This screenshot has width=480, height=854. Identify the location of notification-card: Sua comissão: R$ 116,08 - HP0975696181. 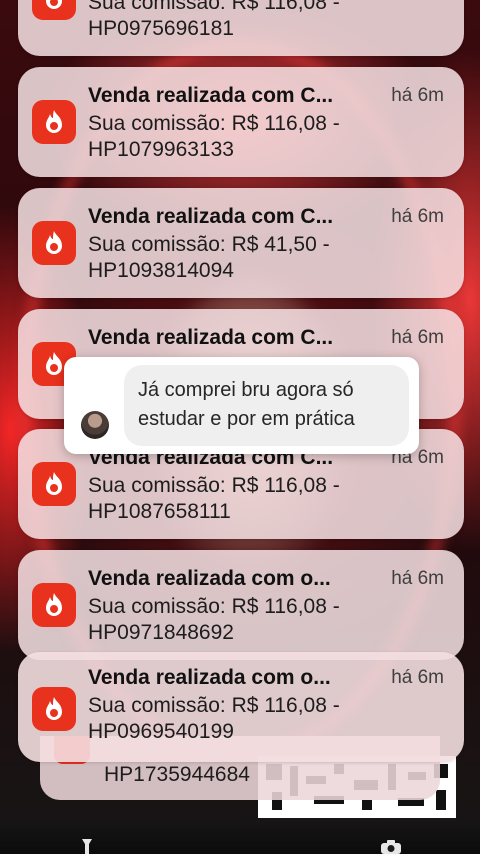
(241, 28).